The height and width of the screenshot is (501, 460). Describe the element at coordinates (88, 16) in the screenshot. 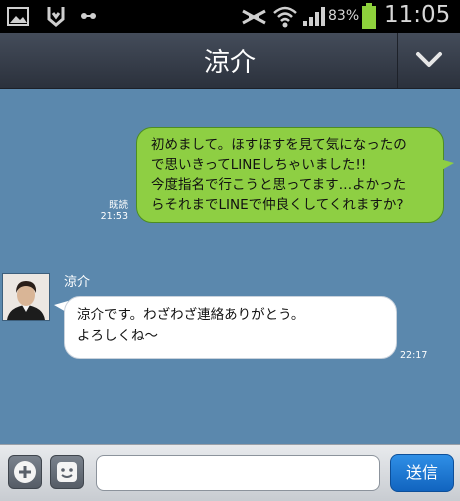

I see `sync-icon` at that location.